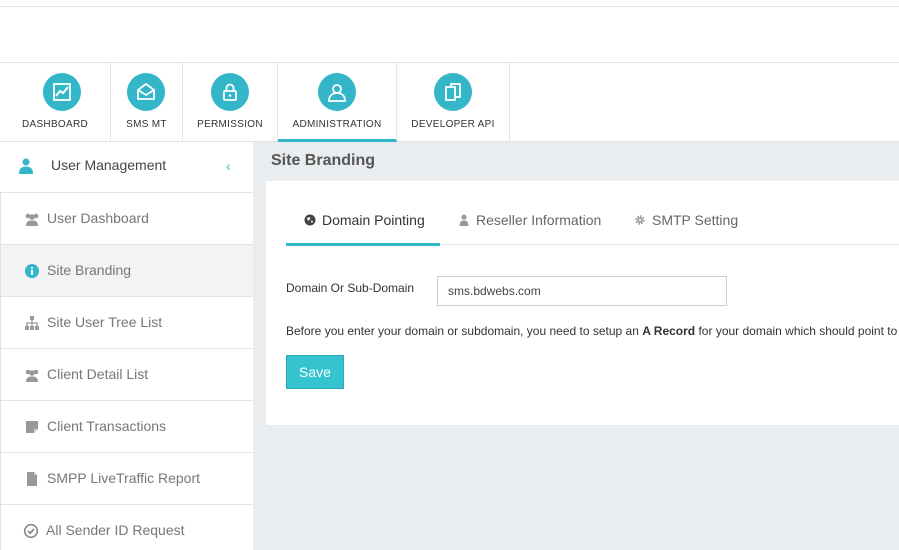 Image resolution: width=899 pixels, height=550 pixels. What do you see at coordinates (796, 331) in the screenshot?
I see `note-suffix: for your domain which should point to` at bounding box center [796, 331].